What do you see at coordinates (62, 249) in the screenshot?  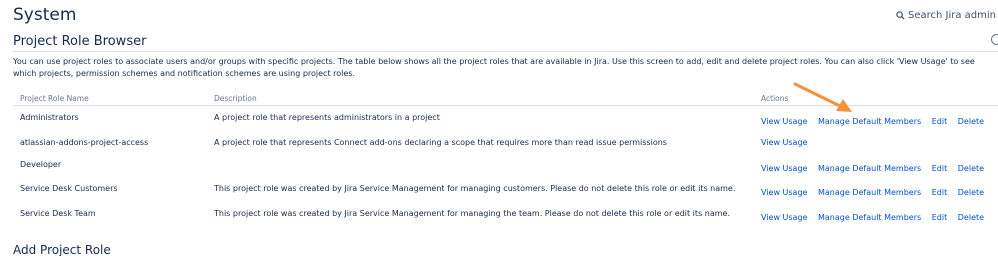 I see `add-project-role-heading: Add Project Role` at bounding box center [62, 249].